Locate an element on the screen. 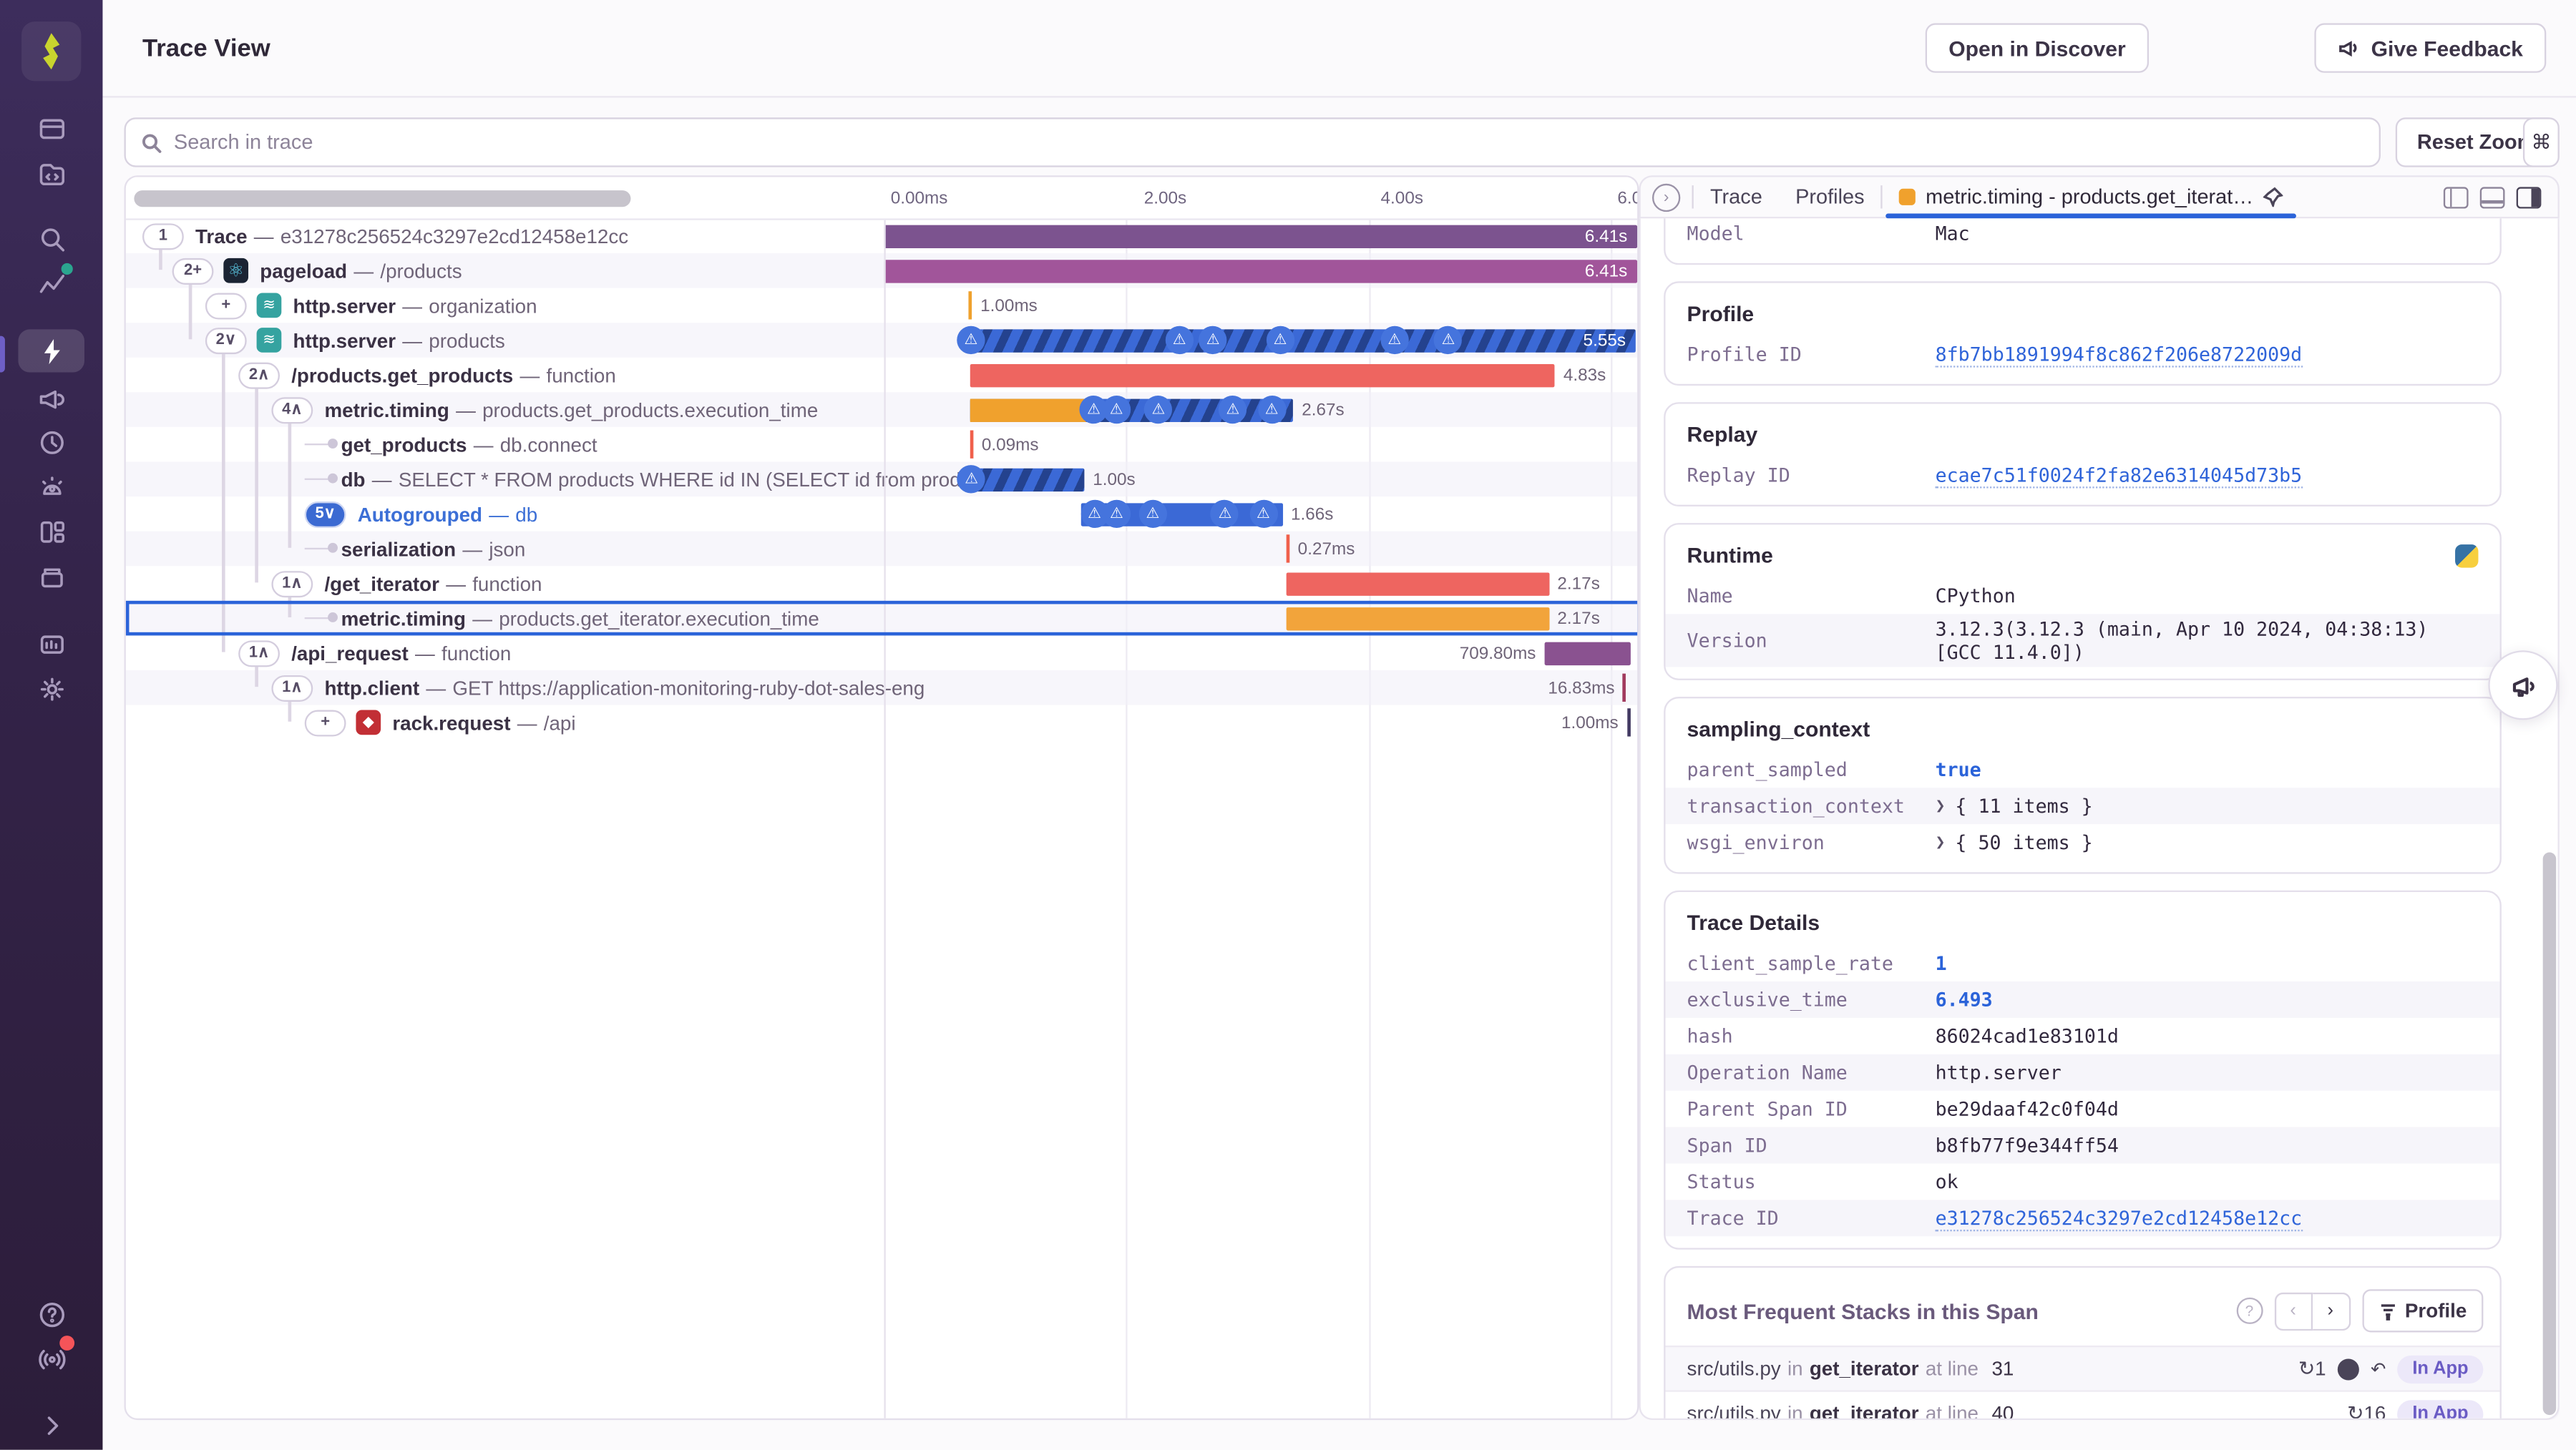 This screenshot has width=2576, height=1450. span-tree-cell: 5∨ Autogrouped — db is located at coordinates (594, 514).